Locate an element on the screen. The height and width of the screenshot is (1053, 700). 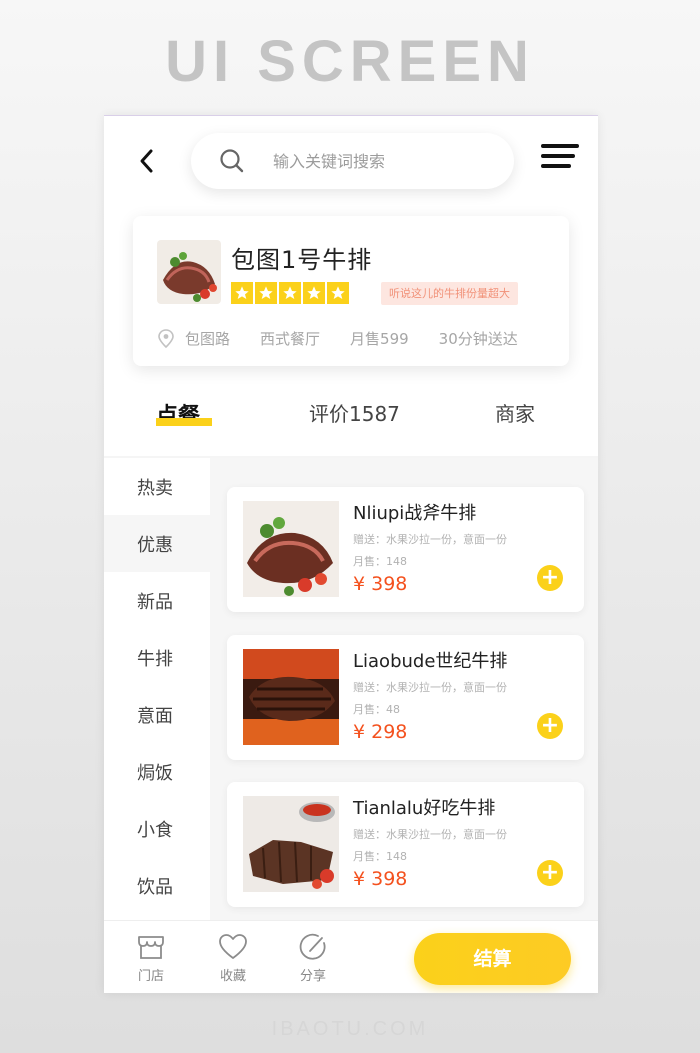
search-bar is located at coordinates (352, 161).